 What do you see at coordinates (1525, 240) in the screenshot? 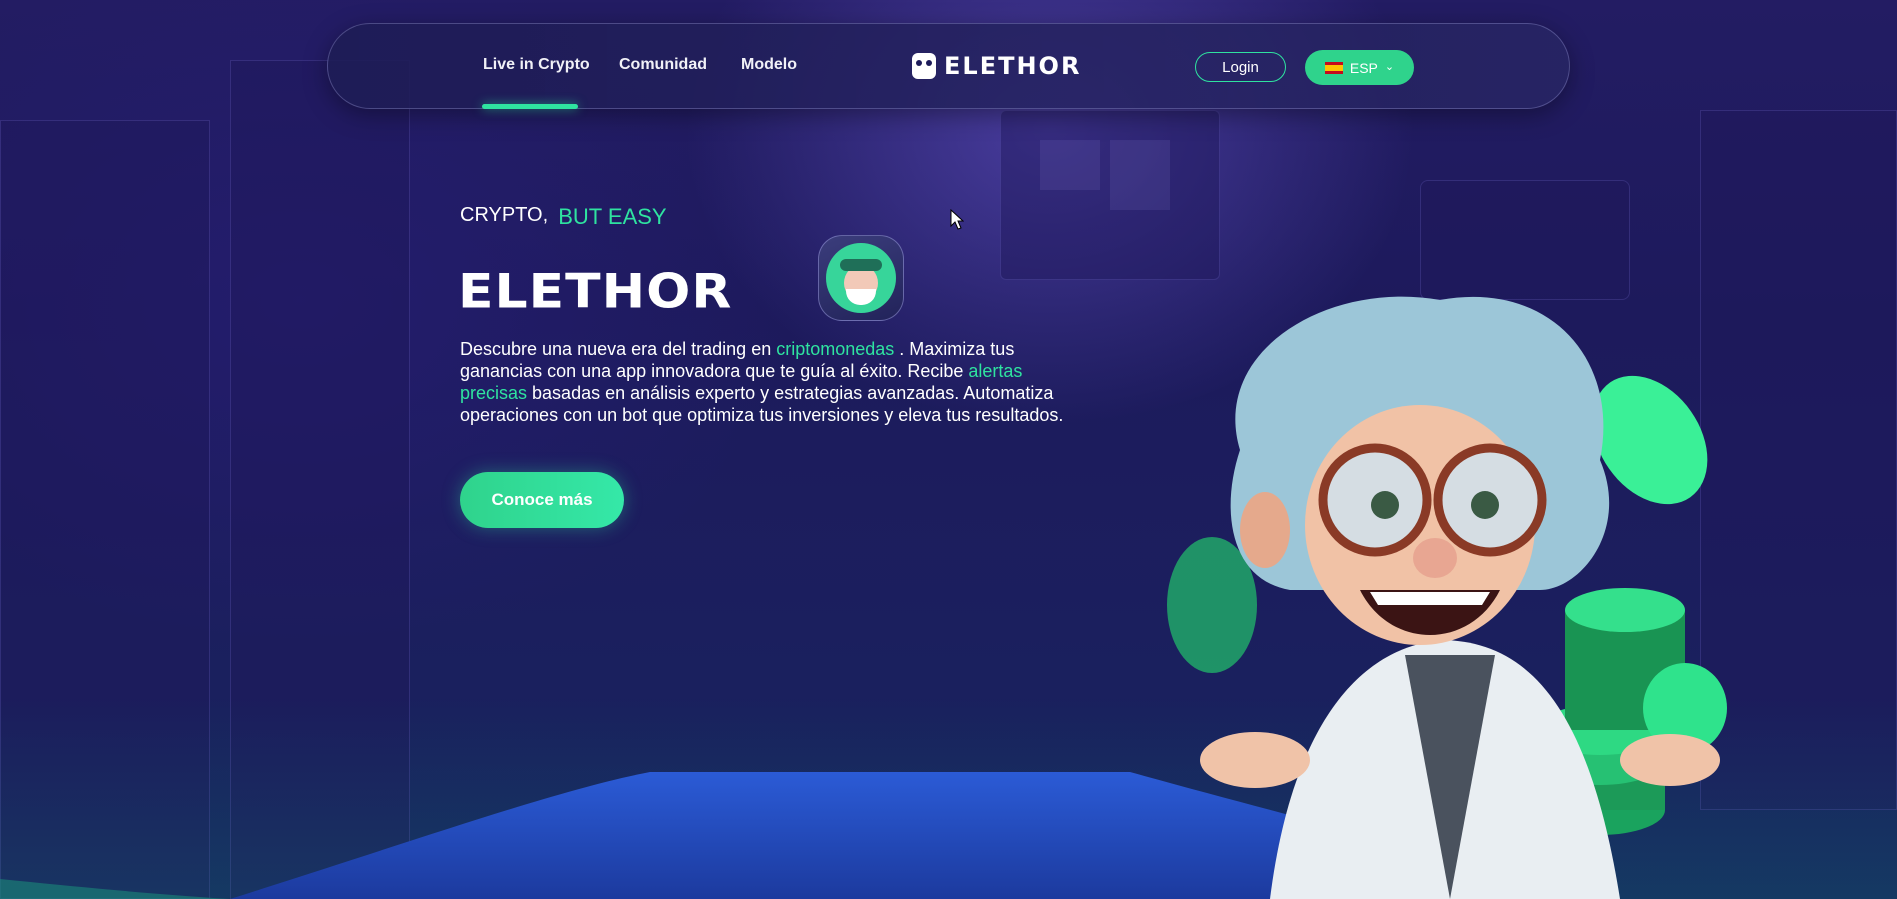
I see `bg-building` at bounding box center [1525, 240].